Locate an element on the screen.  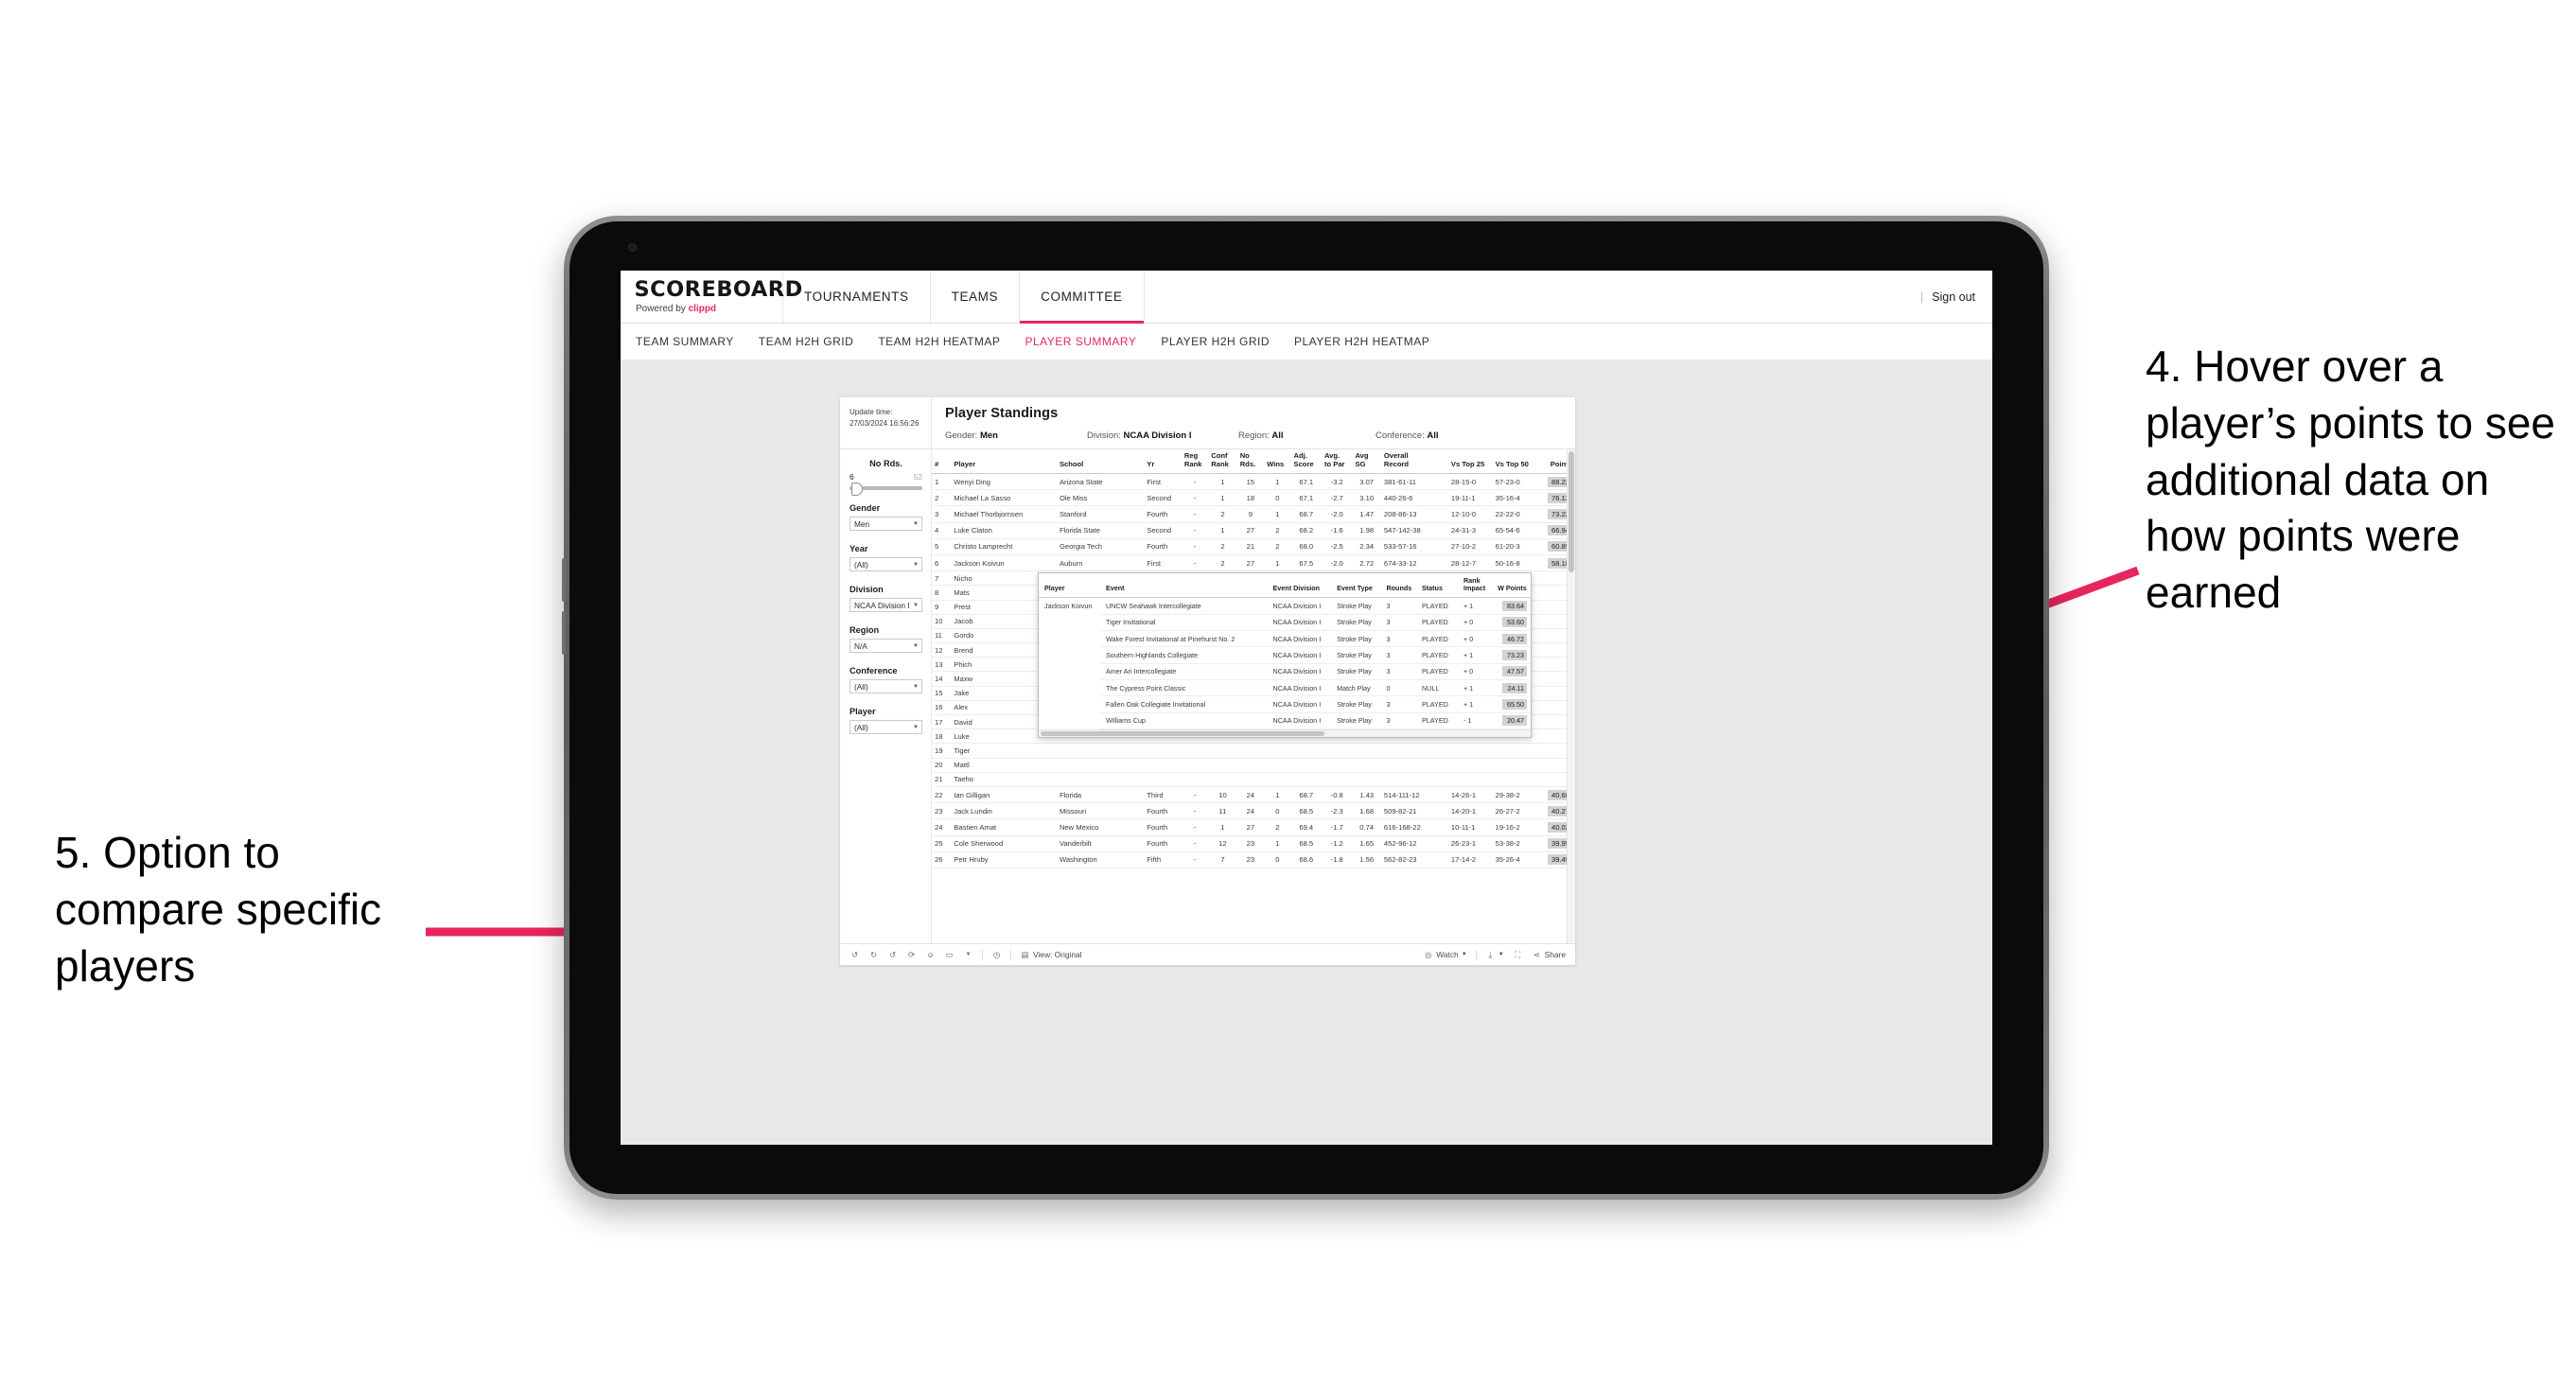
table-header-cell: School is located at coordinates (1100, 461).